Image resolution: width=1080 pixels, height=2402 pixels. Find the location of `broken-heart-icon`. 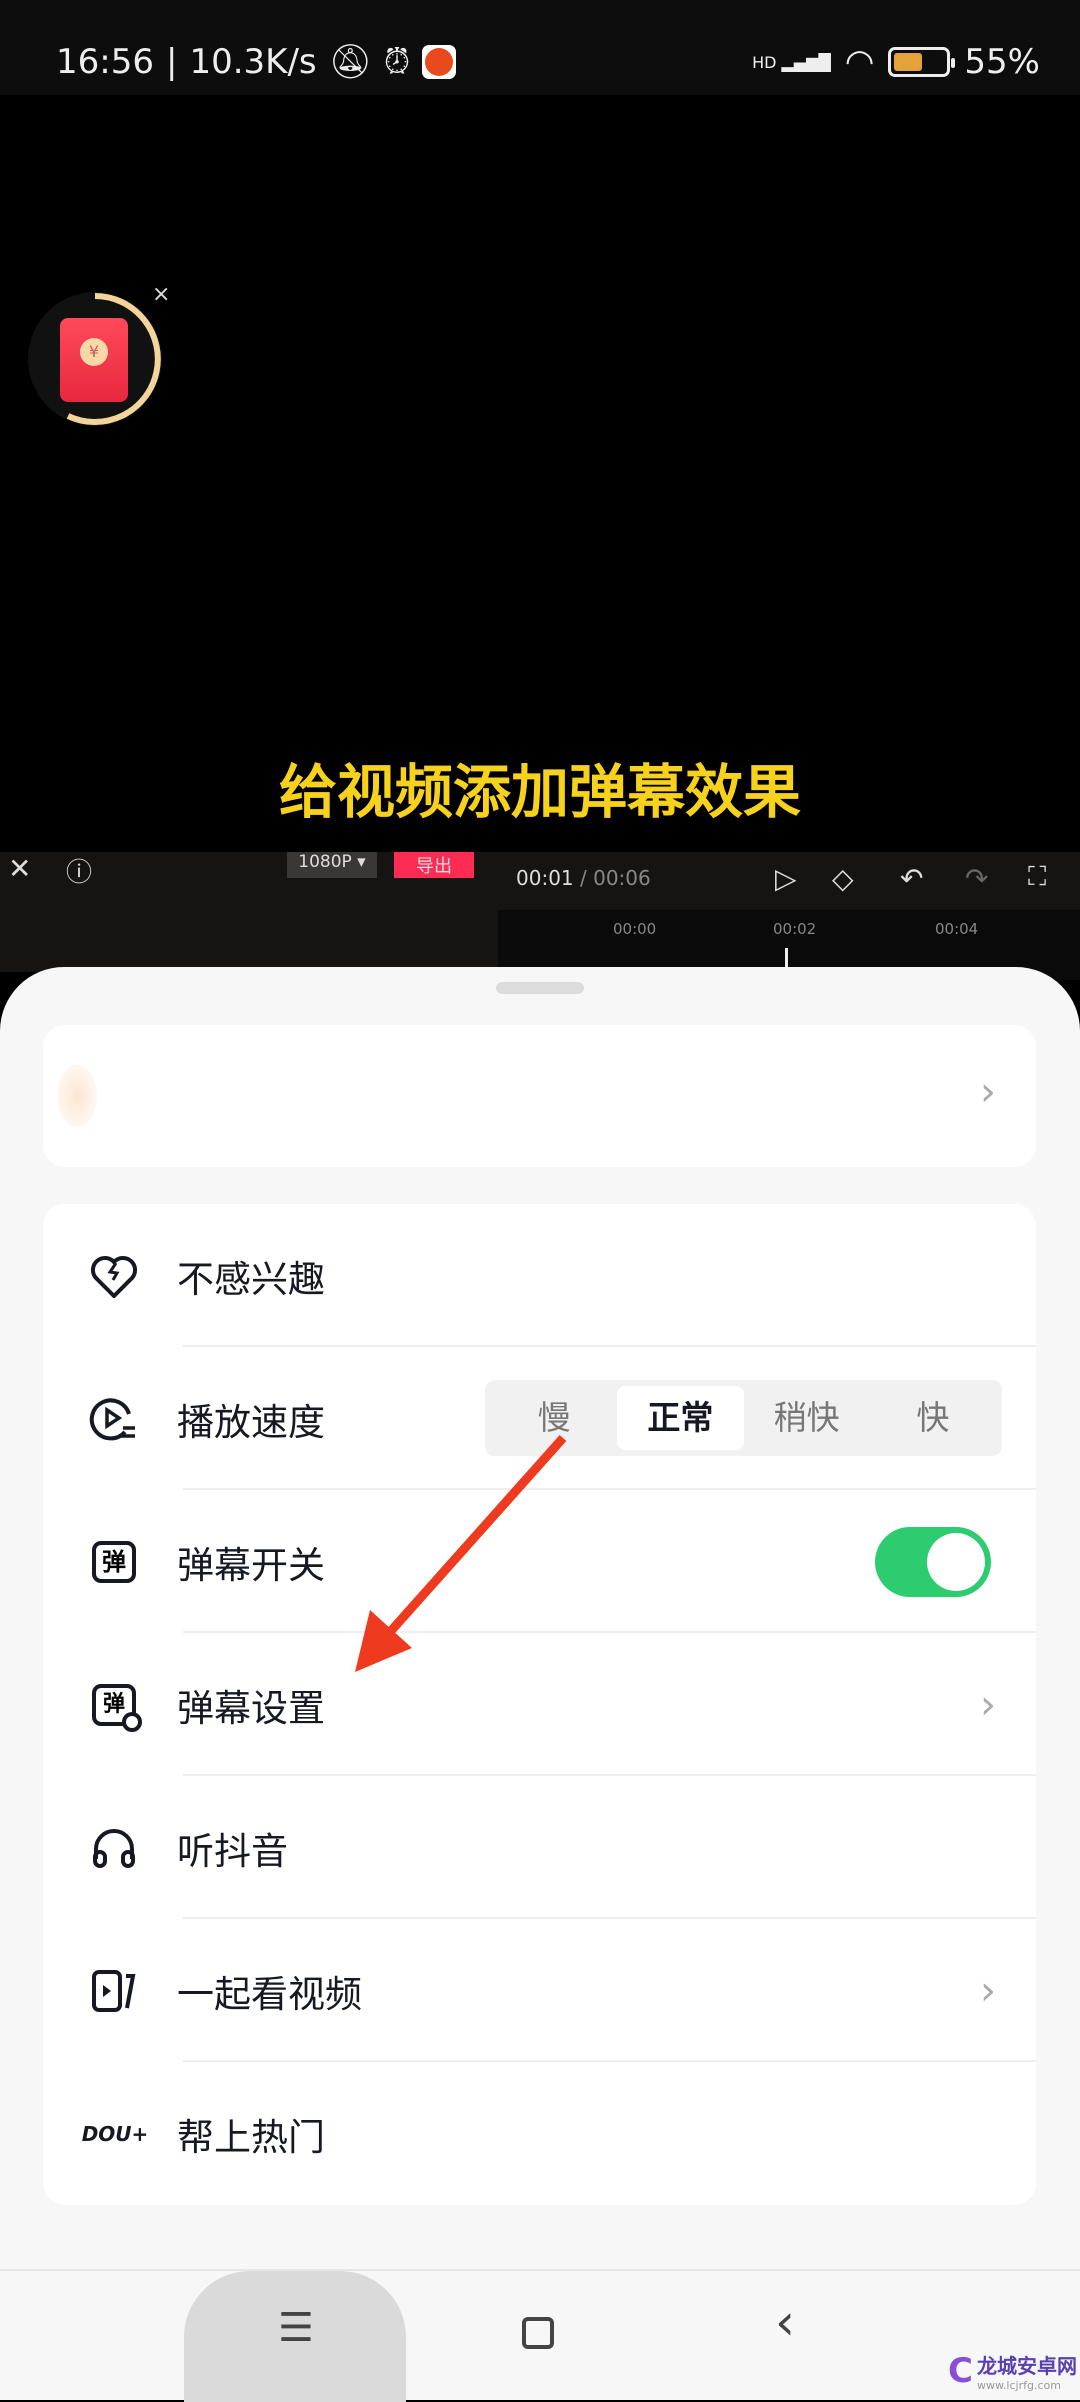

broken-heart-icon is located at coordinates (114, 1276).